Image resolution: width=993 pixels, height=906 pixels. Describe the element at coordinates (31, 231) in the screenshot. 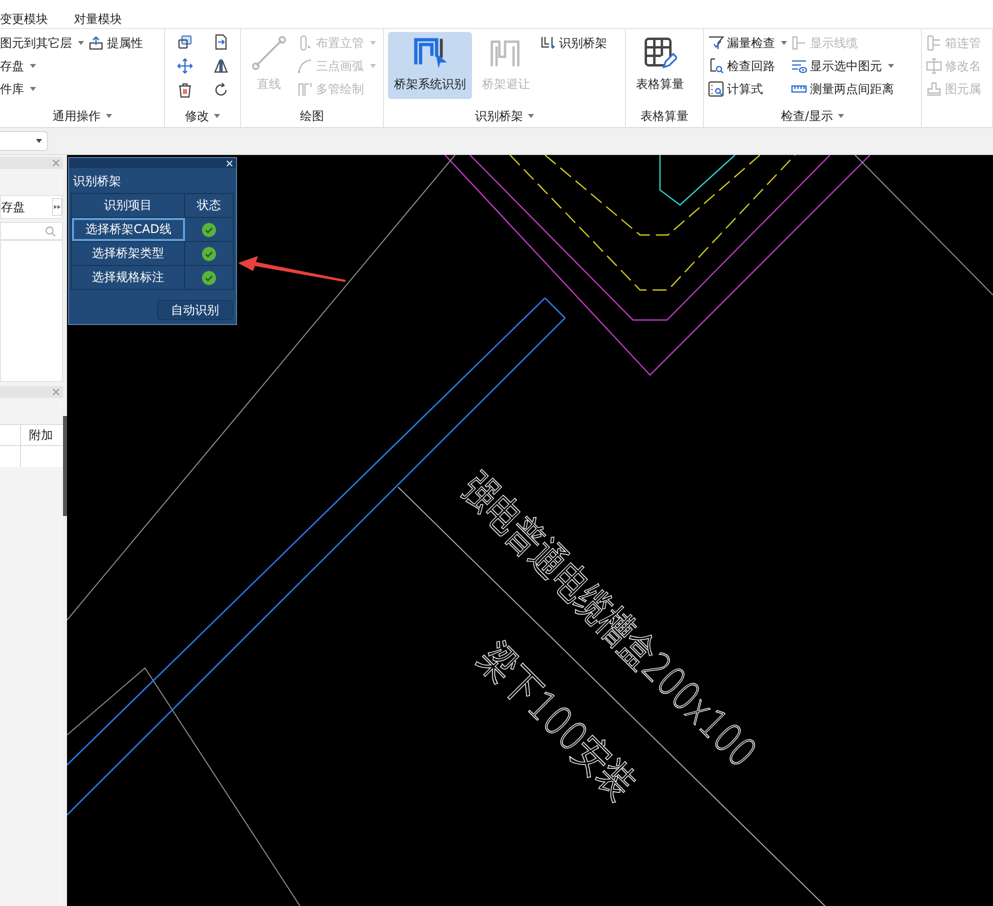

I see `search-field` at that location.